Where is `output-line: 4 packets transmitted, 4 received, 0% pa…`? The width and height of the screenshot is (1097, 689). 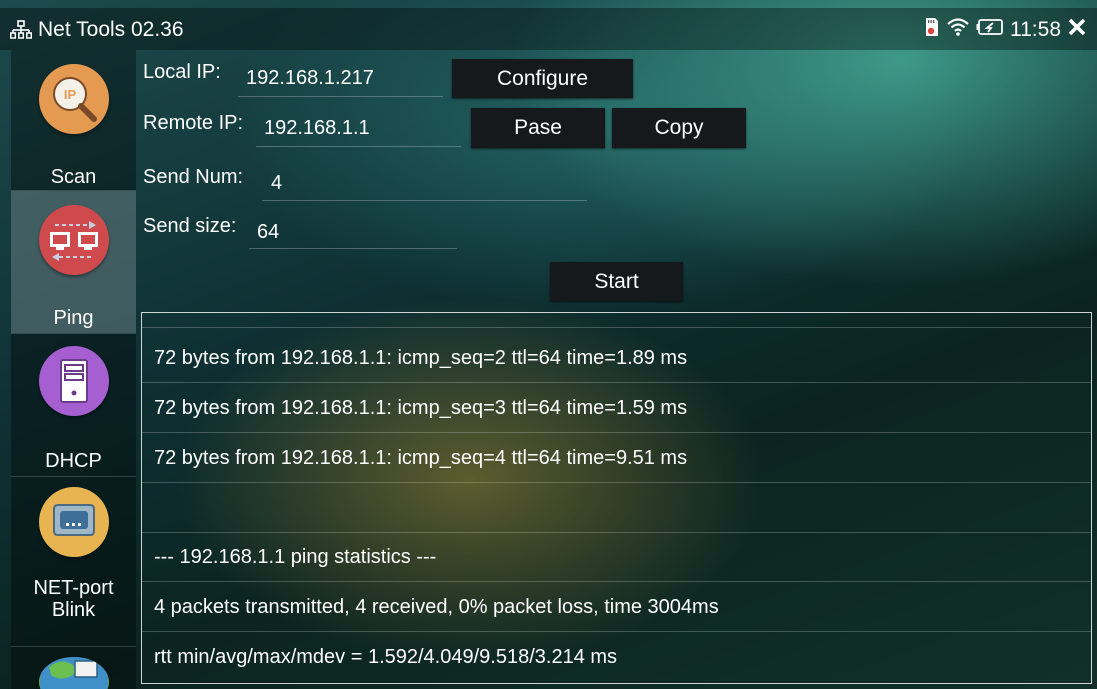
output-line: 4 packets transmitted, 4 received, 0% pa… is located at coordinates (616, 607).